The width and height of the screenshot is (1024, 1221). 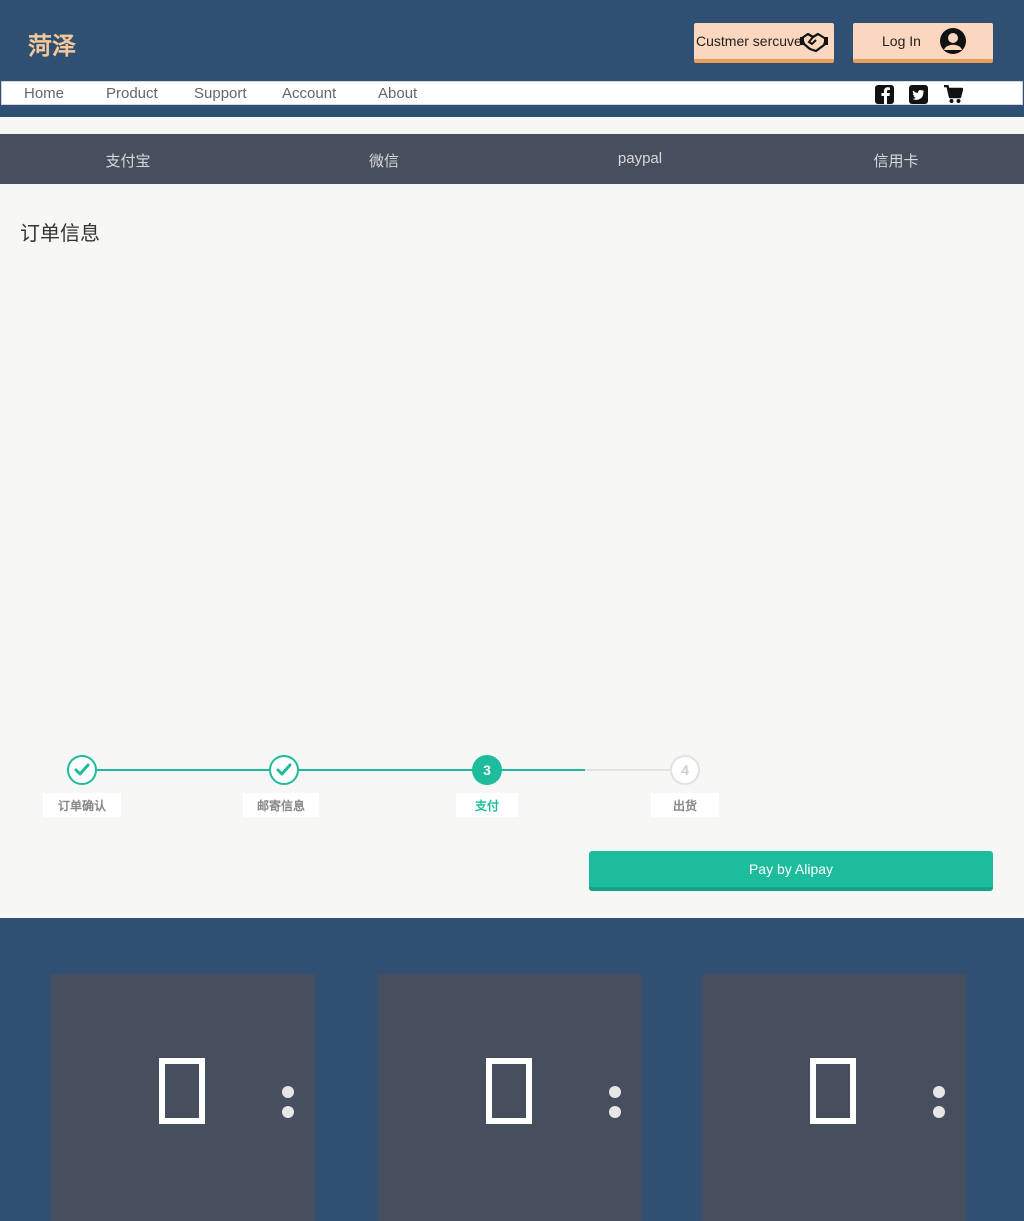 I want to click on page-title: 订单信息, so click(x=60, y=233).